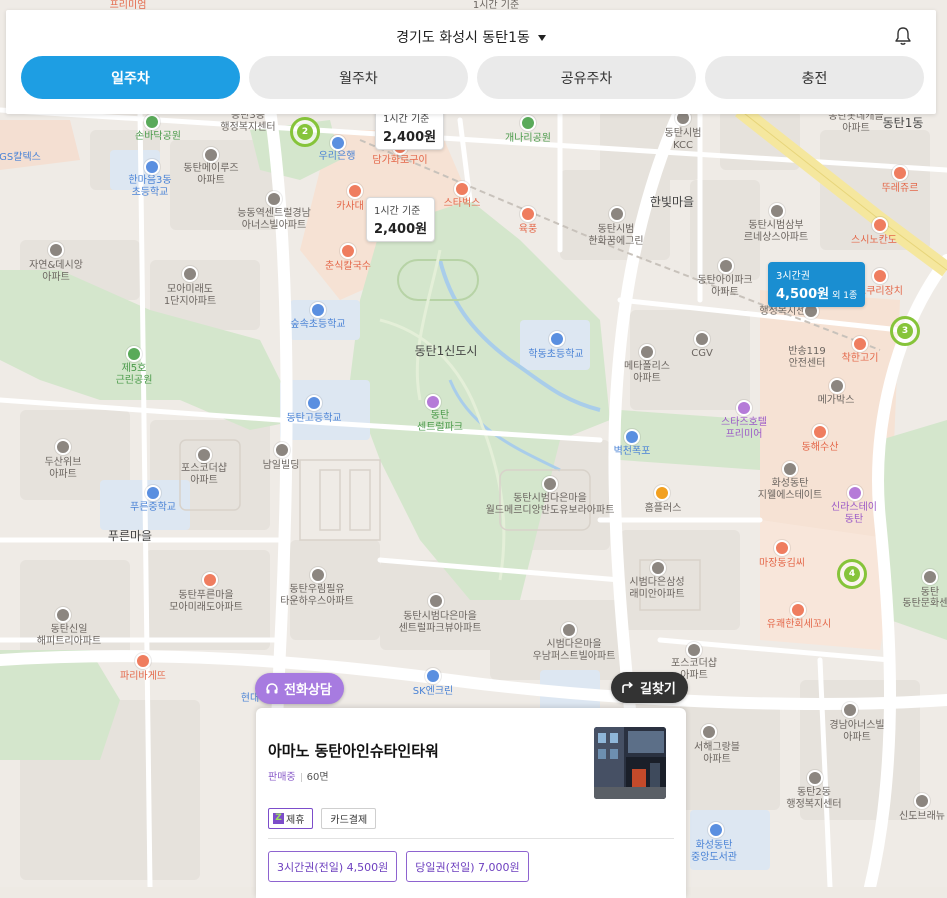  What do you see at coordinates (349, 818) in the screenshot?
I see `card-payment-tag: 카드결제` at bounding box center [349, 818].